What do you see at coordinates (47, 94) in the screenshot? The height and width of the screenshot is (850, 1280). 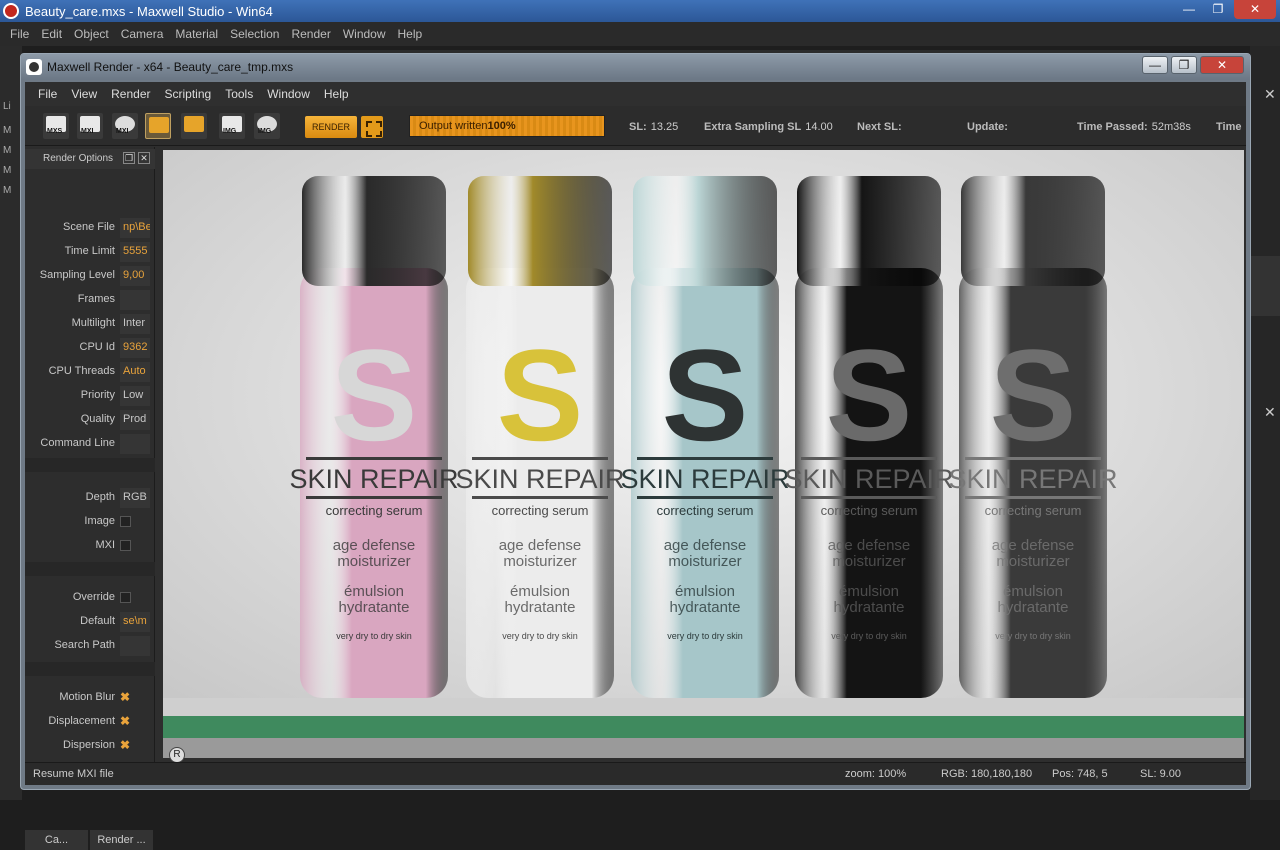 I see `menu-file: File` at bounding box center [47, 94].